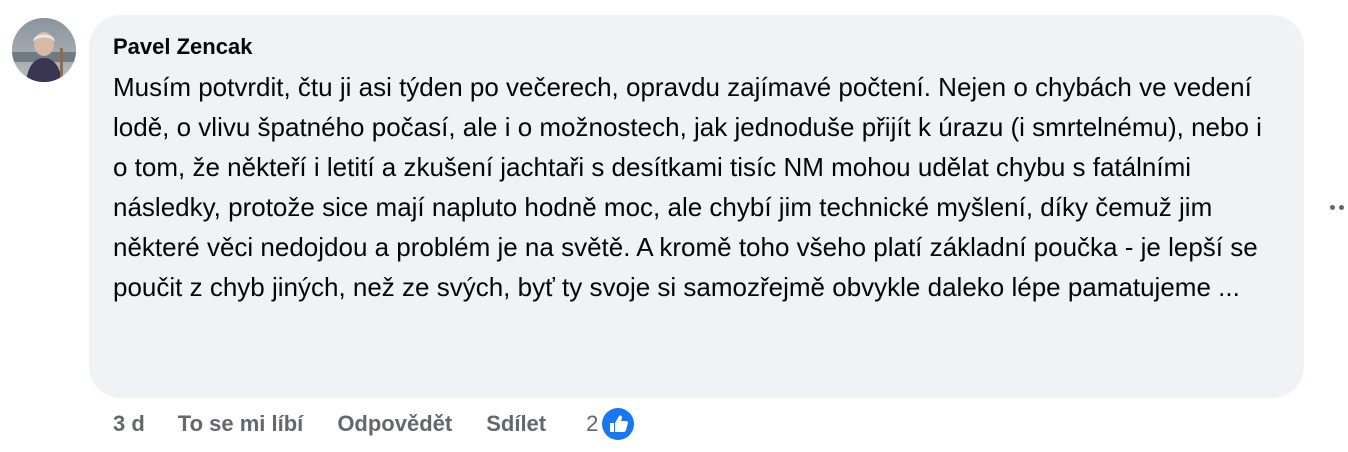  Describe the element at coordinates (241, 424) in the screenshot. I see `like-button: To se mi líbí` at that location.